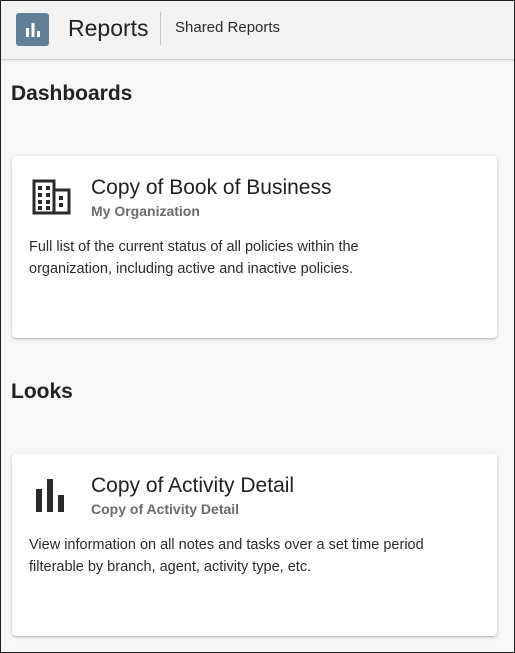 This screenshot has height=653, width=515. What do you see at coordinates (193, 485) in the screenshot?
I see `card-title: Copy of Activity Detail` at bounding box center [193, 485].